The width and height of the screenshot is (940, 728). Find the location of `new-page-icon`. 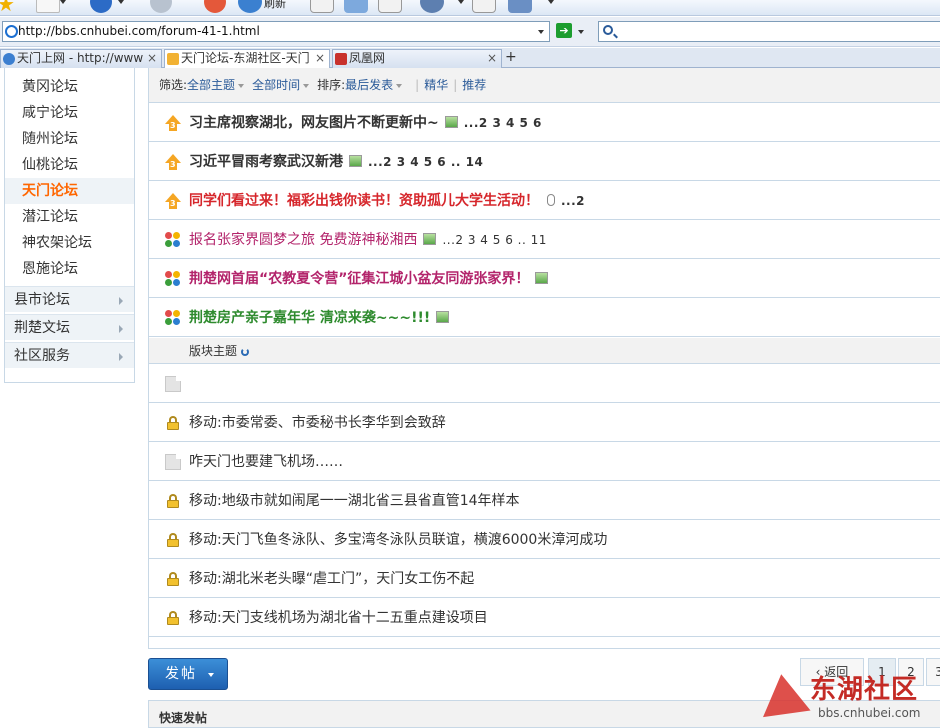

new-page-icon is located at coordinates (48, 6).